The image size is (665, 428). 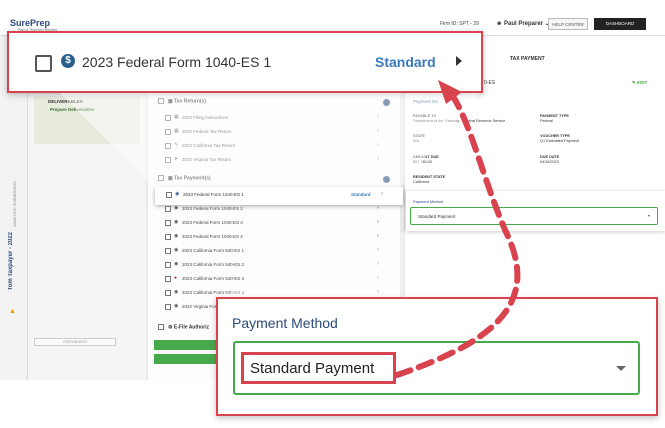 What do you see at coordinates (275, 280) in the screenshot?
I see `list-item: ● 2023 California Form 540-ES 3 ›` at bounding box center [275, 280].